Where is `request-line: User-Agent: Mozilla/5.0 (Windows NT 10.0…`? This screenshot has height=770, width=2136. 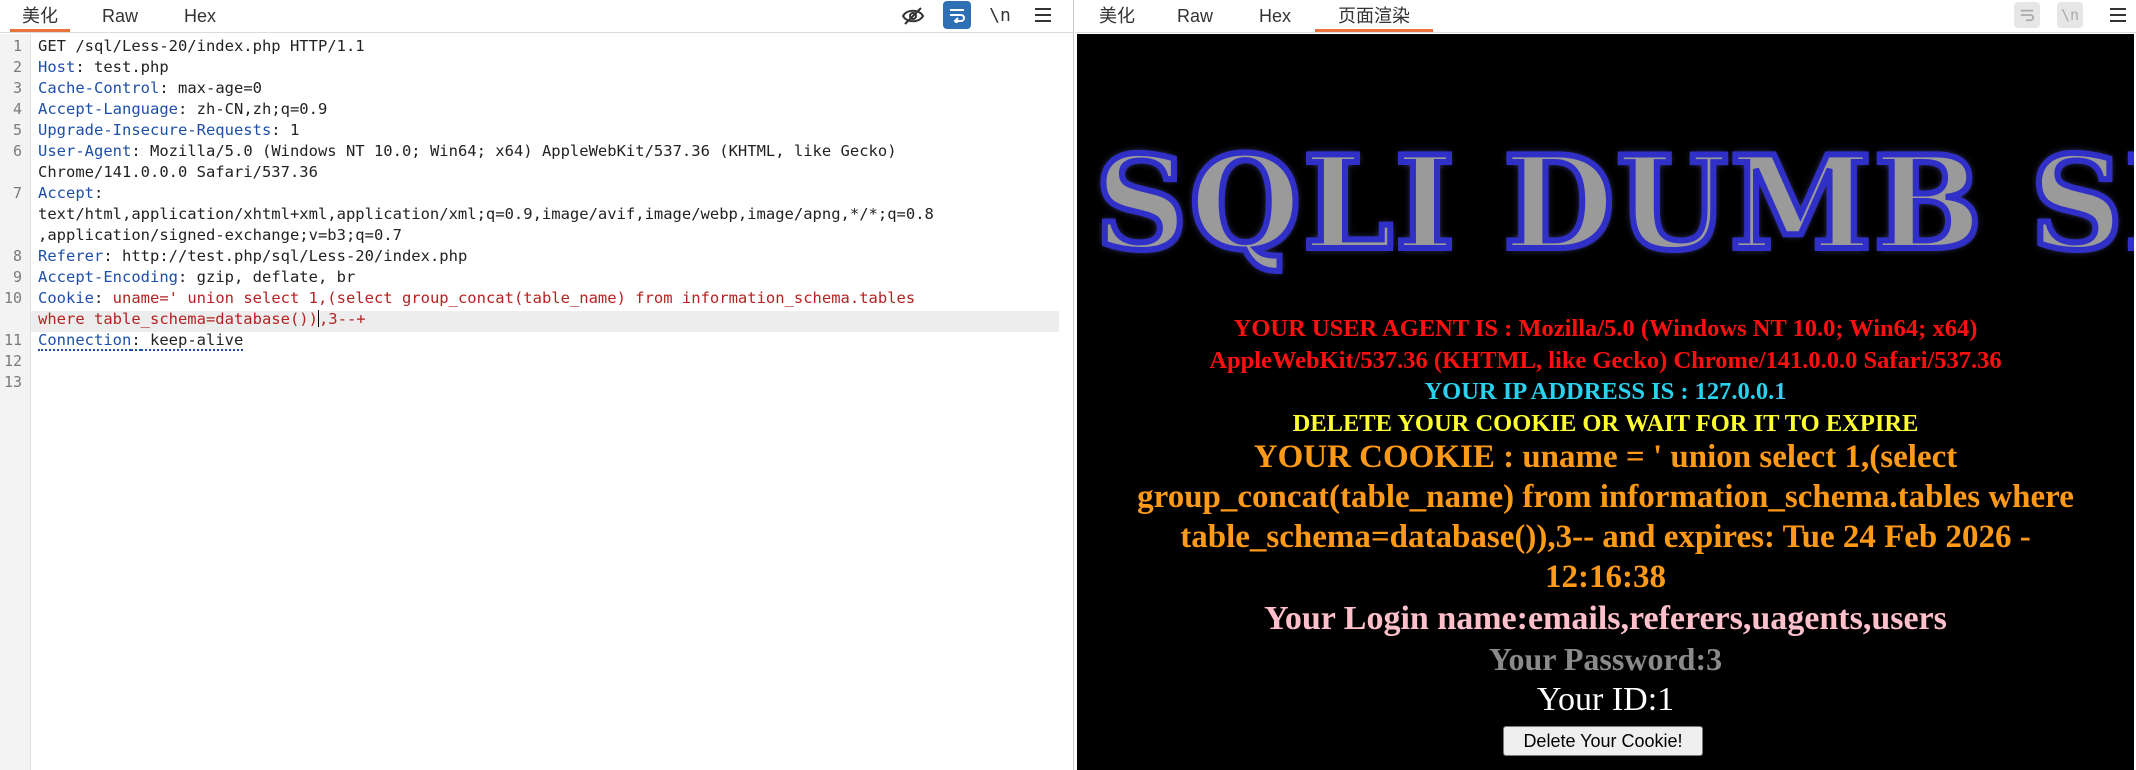 request-line: User-Agent: Mozilla/5.0 (Windows NT 10.0… is located at coordinates (467, 151).